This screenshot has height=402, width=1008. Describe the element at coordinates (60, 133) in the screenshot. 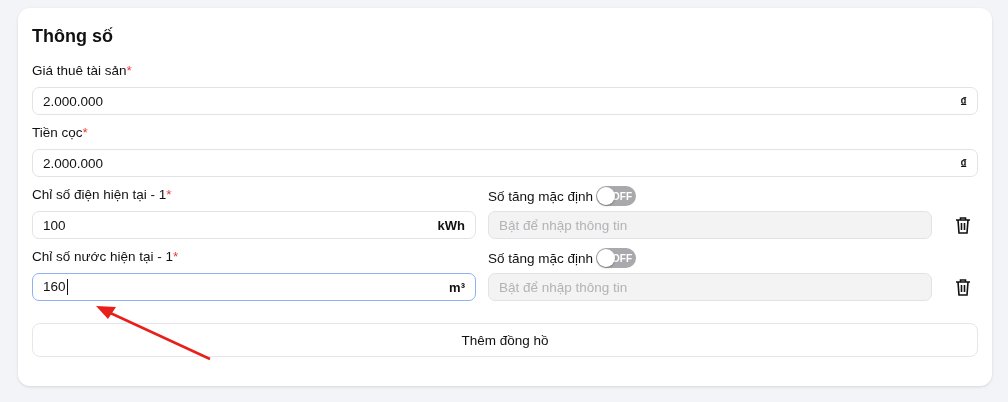

I see `field-label: Tiền cọc*` at that location.